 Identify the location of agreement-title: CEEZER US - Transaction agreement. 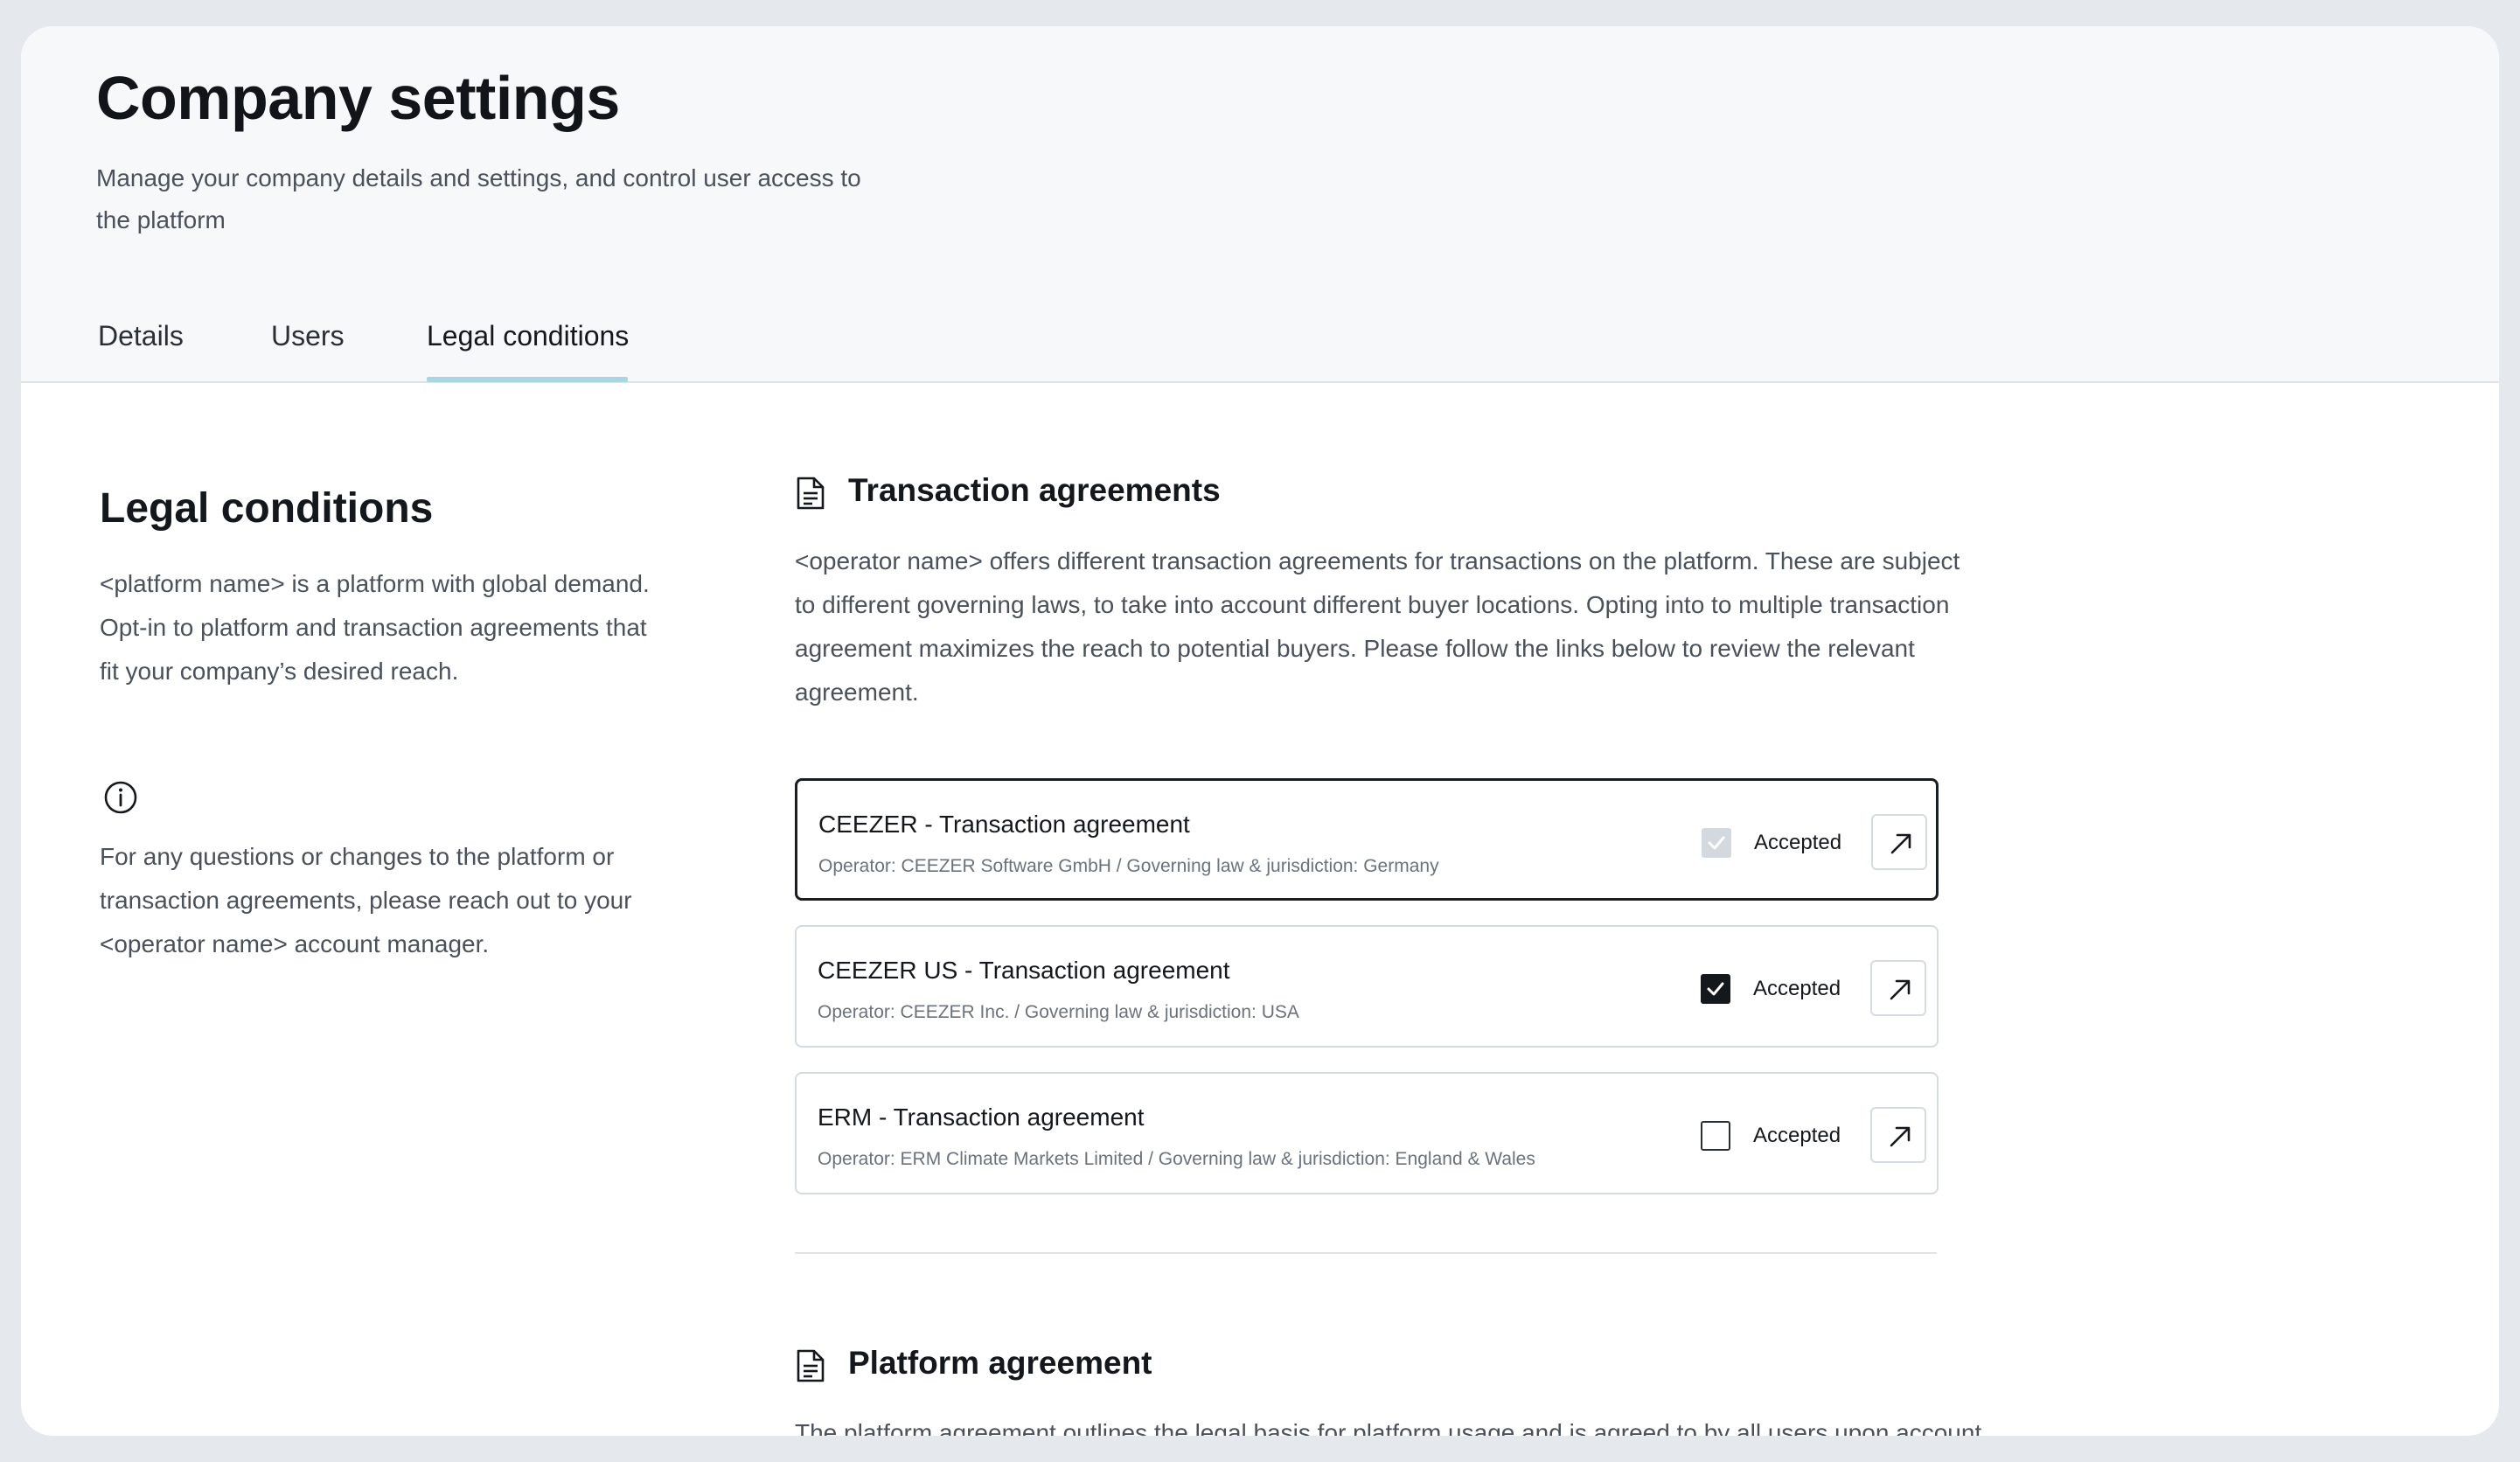
(1024, 970).